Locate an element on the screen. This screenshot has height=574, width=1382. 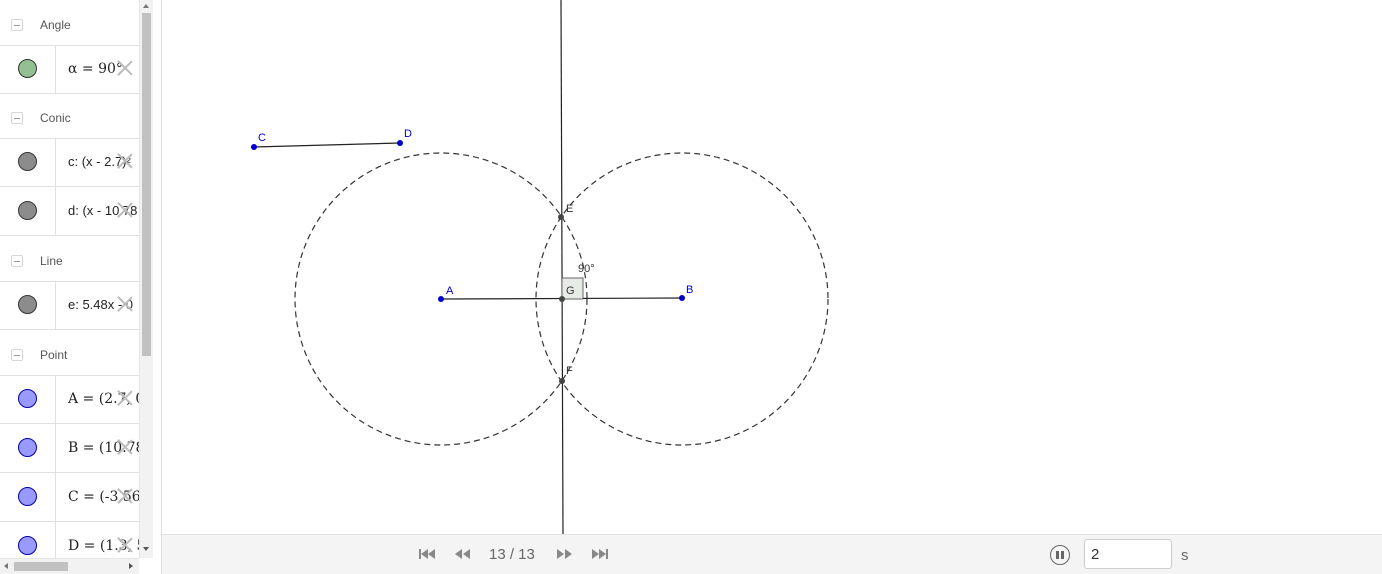
group-title: Angle is located at coordinates (55, 25).